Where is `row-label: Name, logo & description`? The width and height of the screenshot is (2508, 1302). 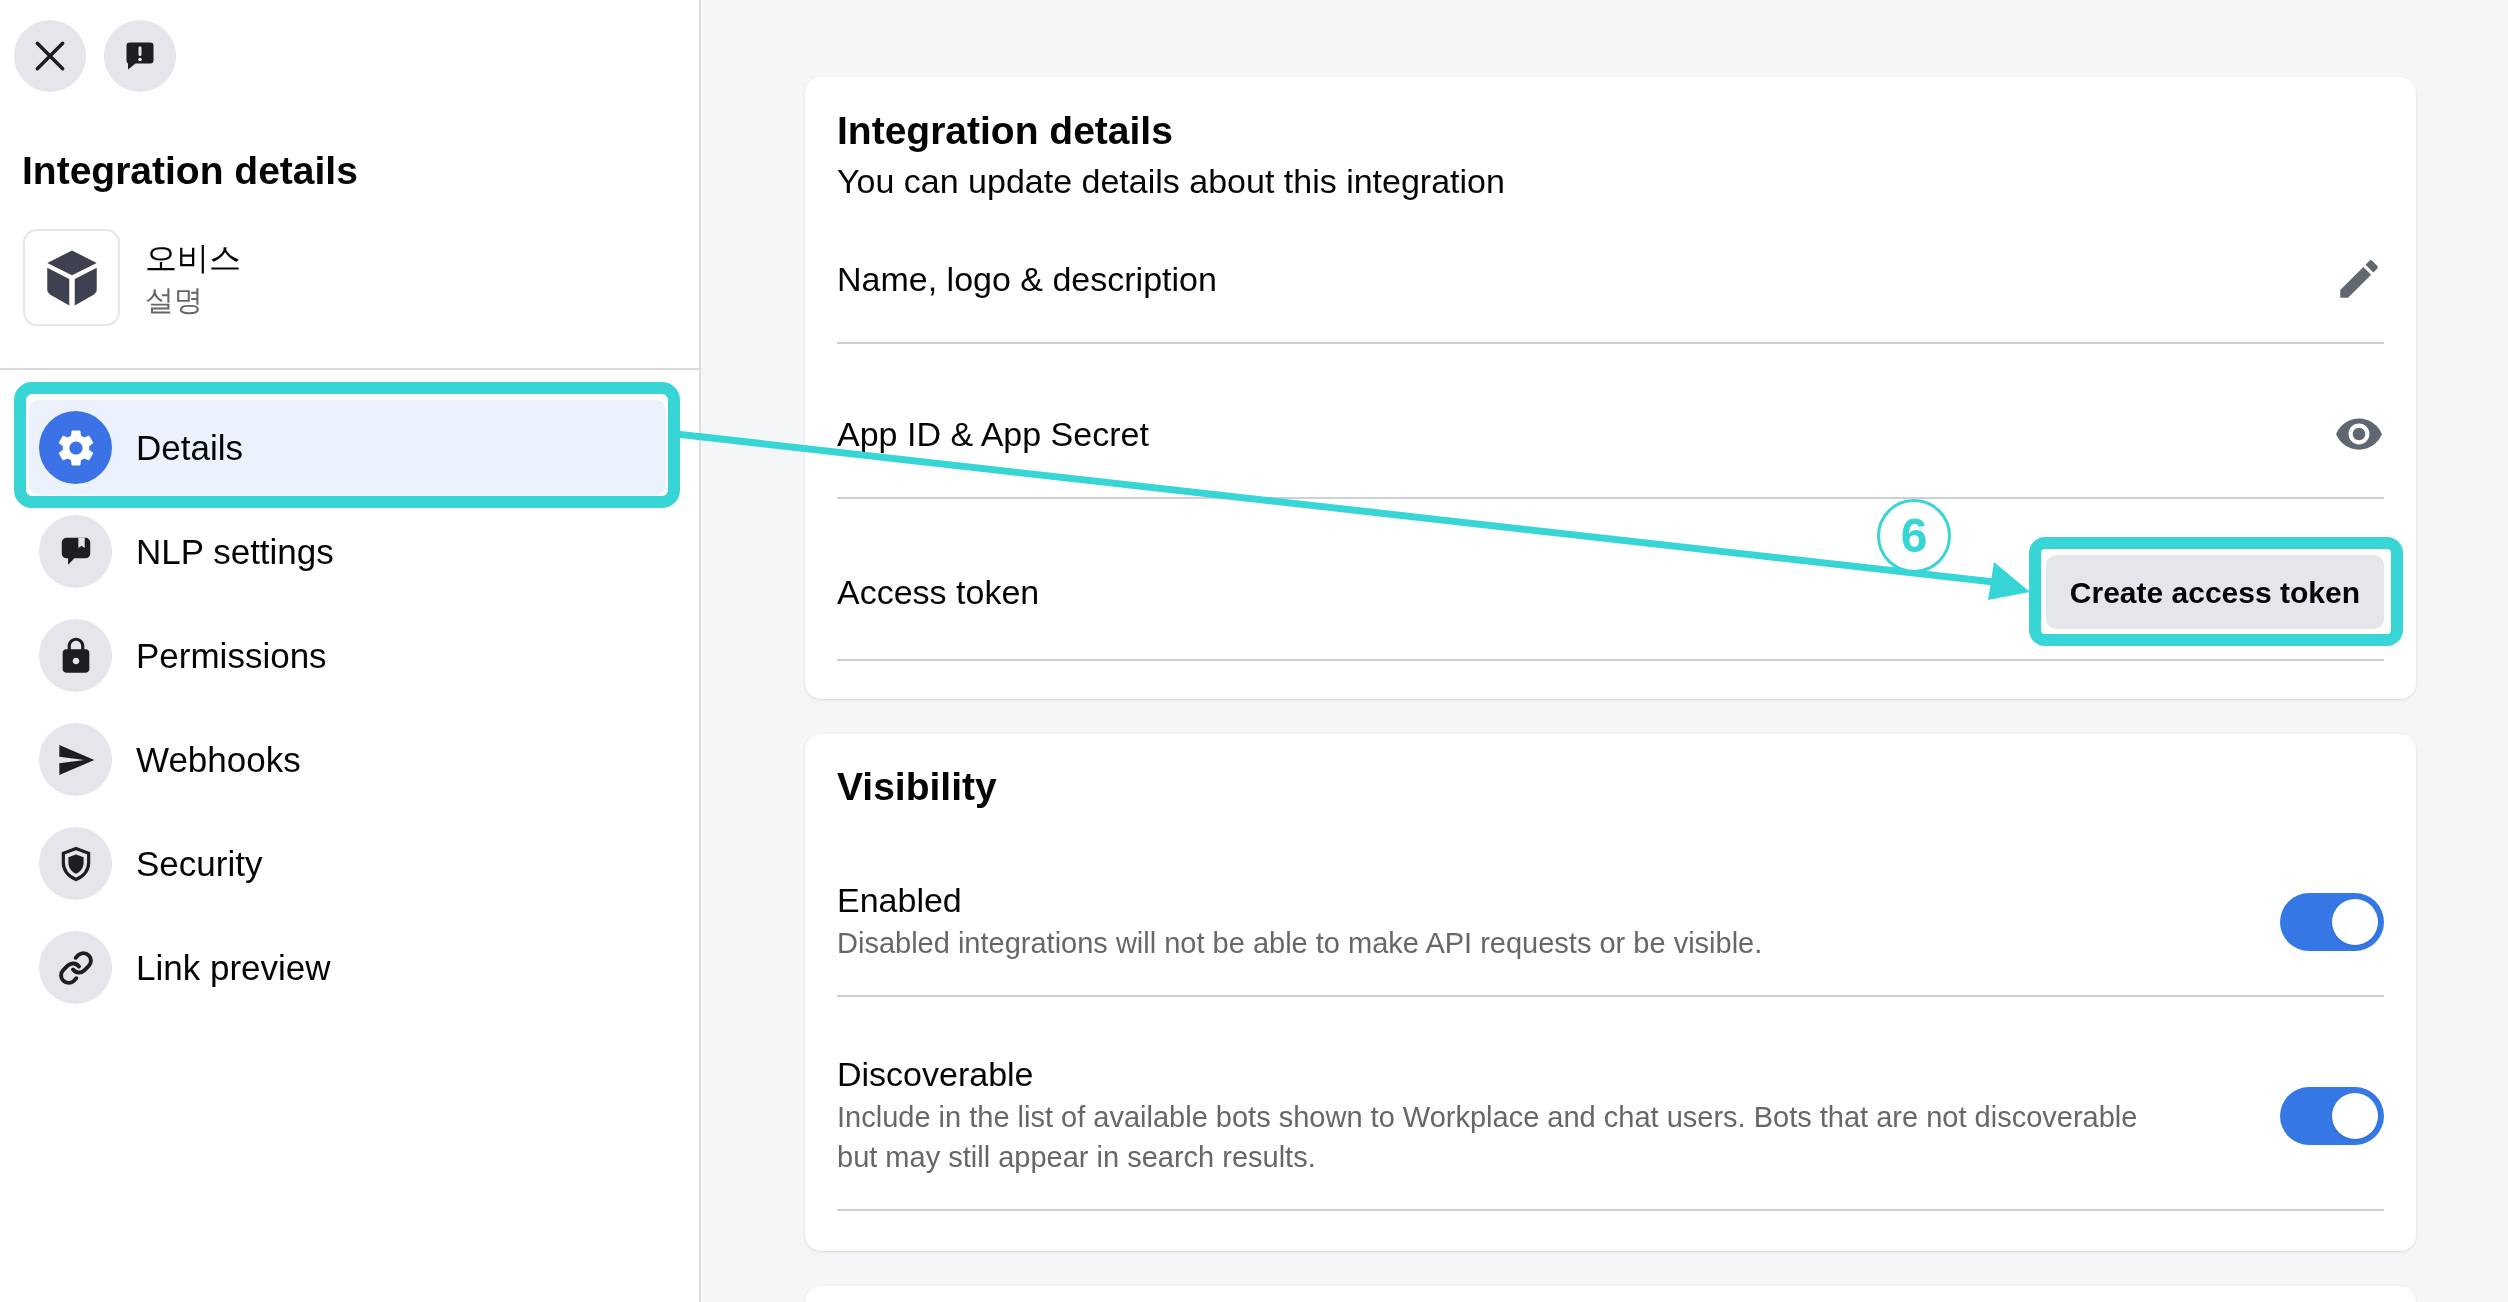
row-label: Name, logo & description is located at coordinates (1027, 279).